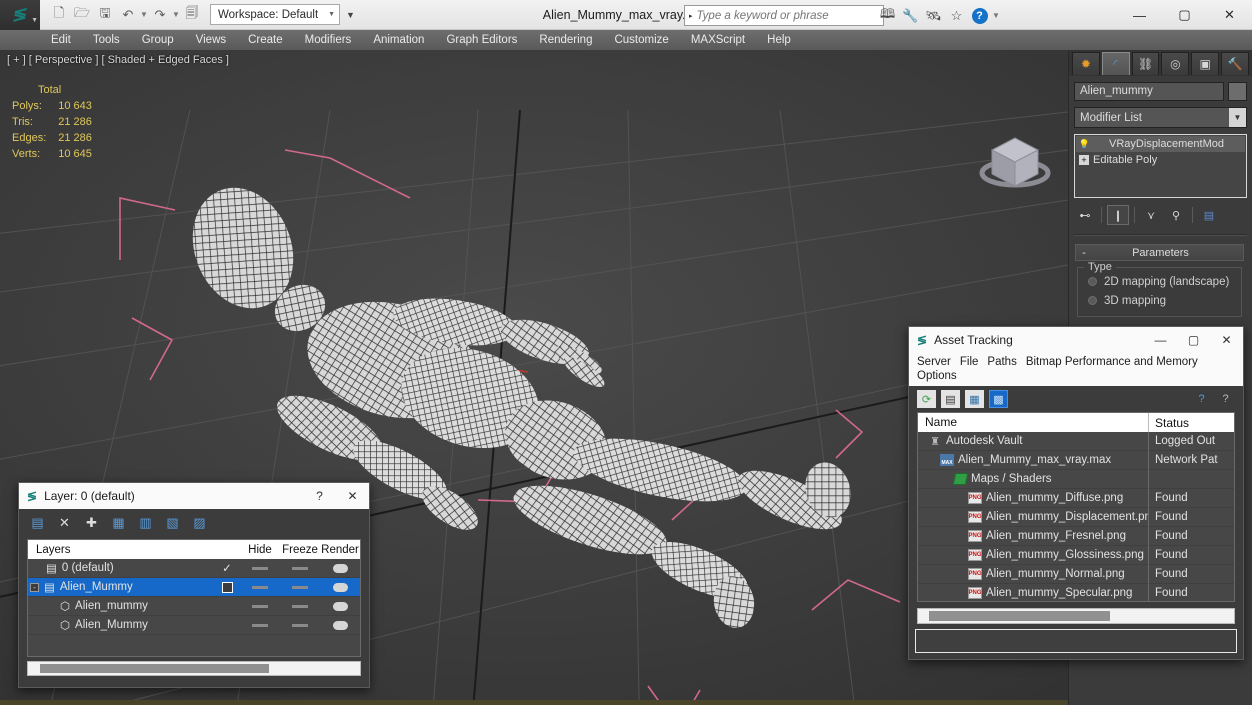 Image resolution: width=1252 pixels, height=705 pixels. Describe the element at coordinates (82, 15) in the screenshot. I see `open-file-icon: 🗁` at that location.